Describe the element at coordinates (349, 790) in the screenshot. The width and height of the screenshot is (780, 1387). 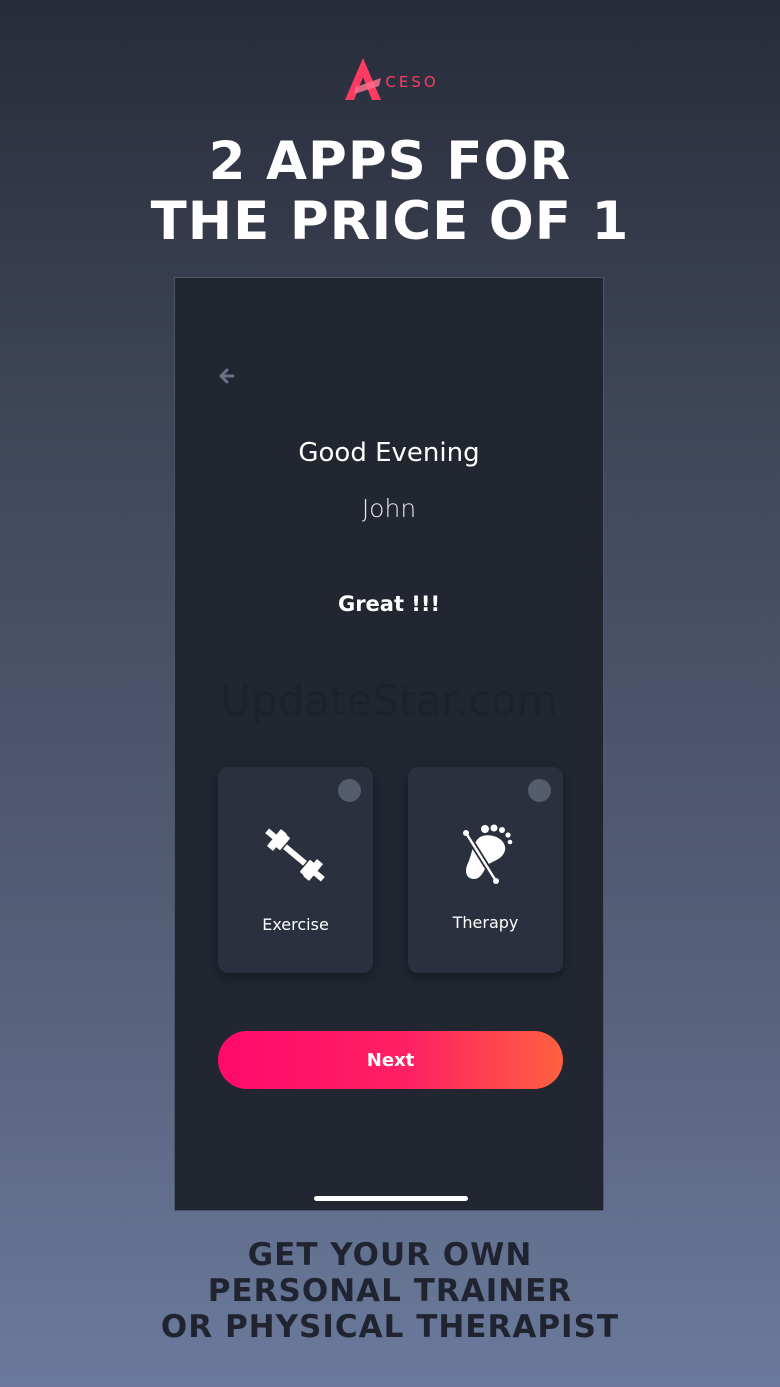
I see `radio-exercise` at that location.